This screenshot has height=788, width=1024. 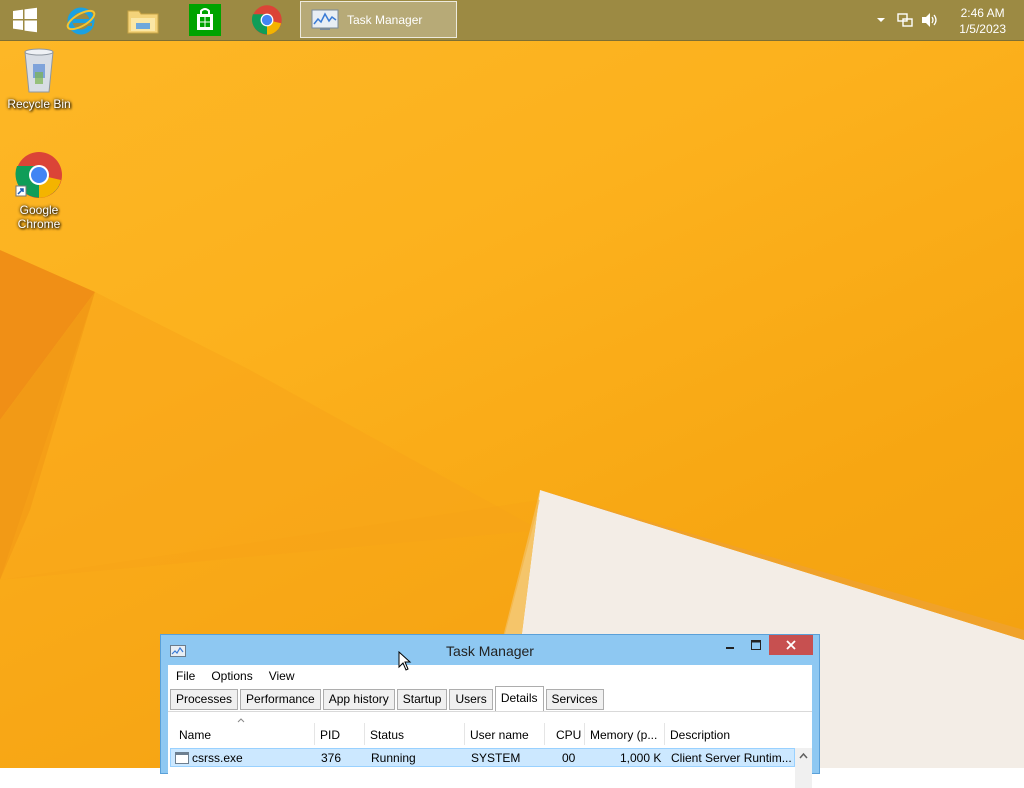 What do you see at coordinates (982, 13) in the screenshot?
I see `clock-time: 2:46 AM` at bounding box center [982, 13].